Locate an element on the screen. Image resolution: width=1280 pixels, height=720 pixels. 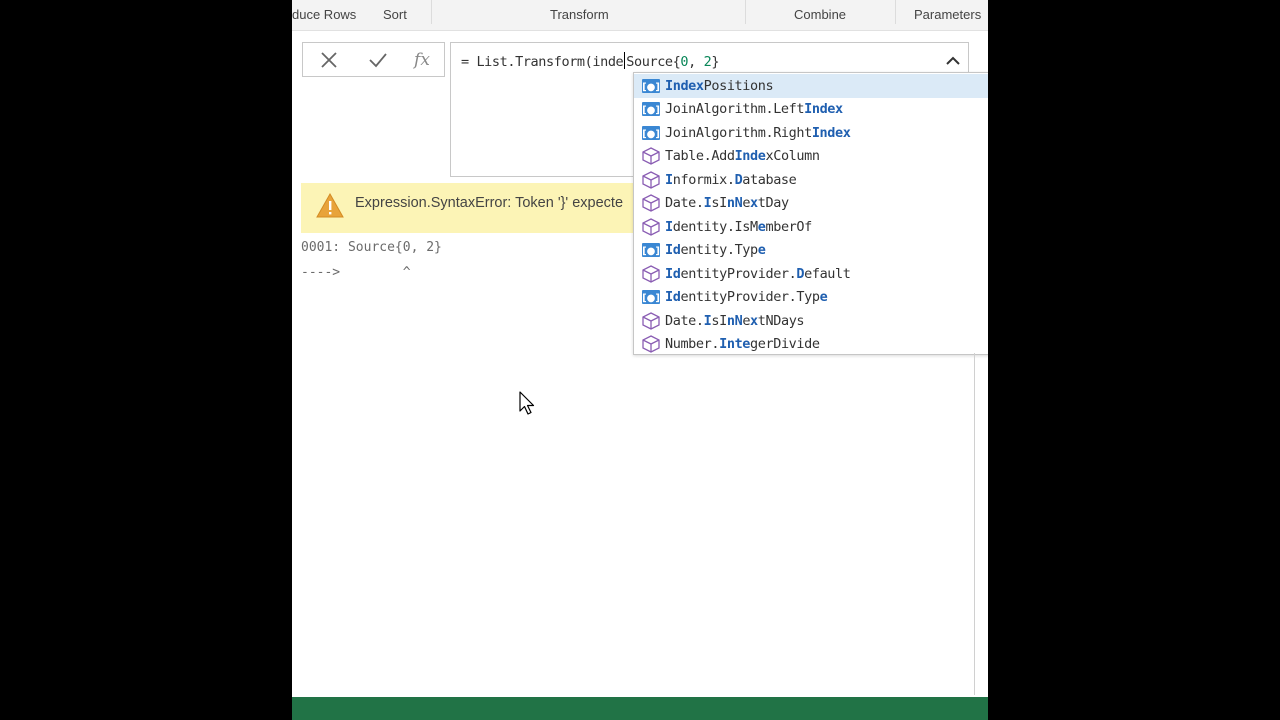
error-pointer-line: ----> ^ is located at coordinates (356, 272).